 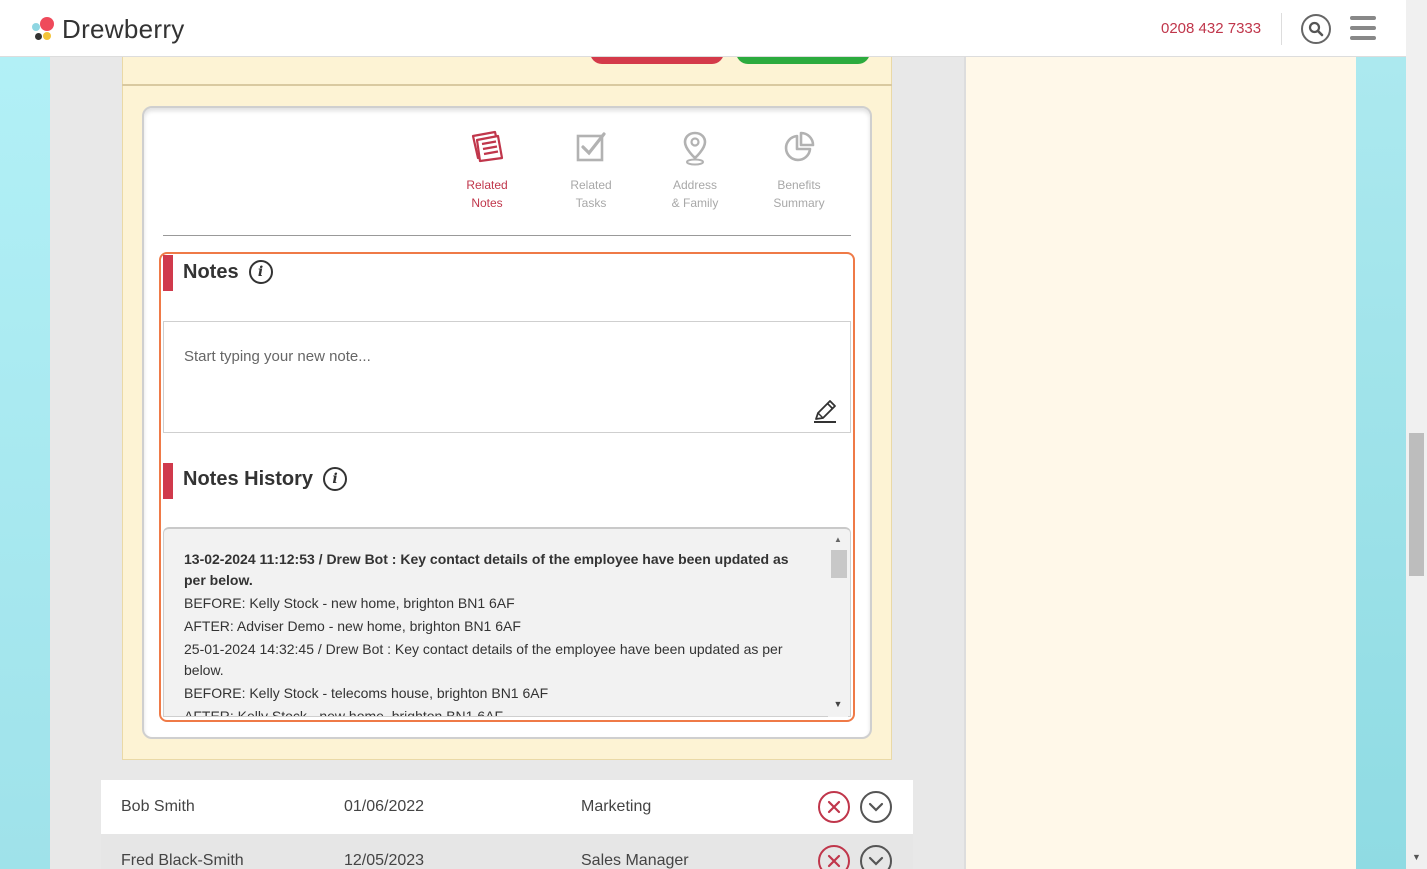 I want to click on checkbox-icon, so click(x=591, y=147).